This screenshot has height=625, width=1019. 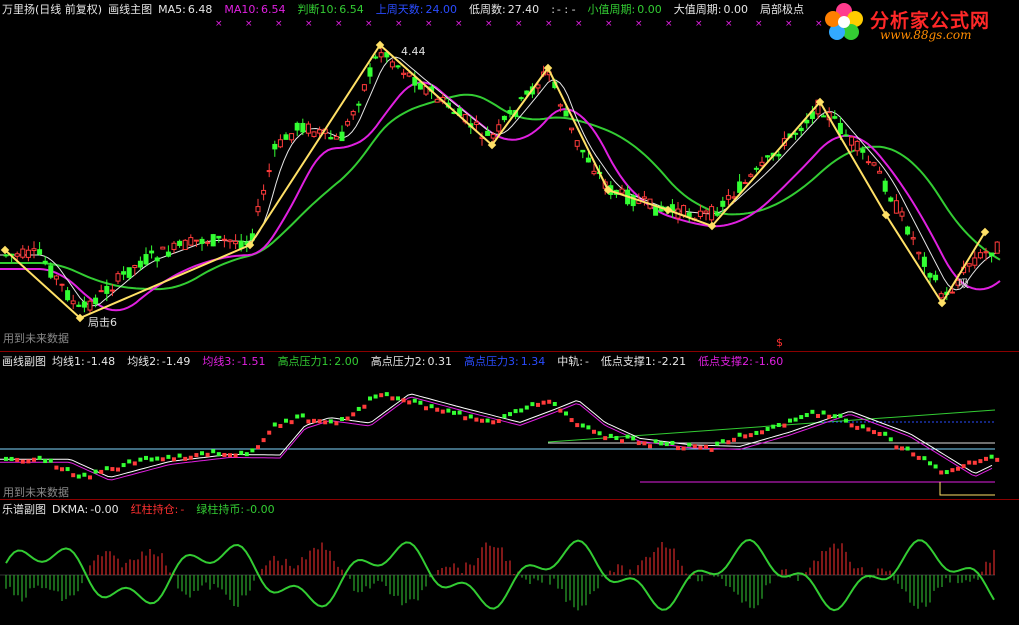 I want to click on sub-field-3: 高点压力1: 2.00, so click(x=321, y=361).